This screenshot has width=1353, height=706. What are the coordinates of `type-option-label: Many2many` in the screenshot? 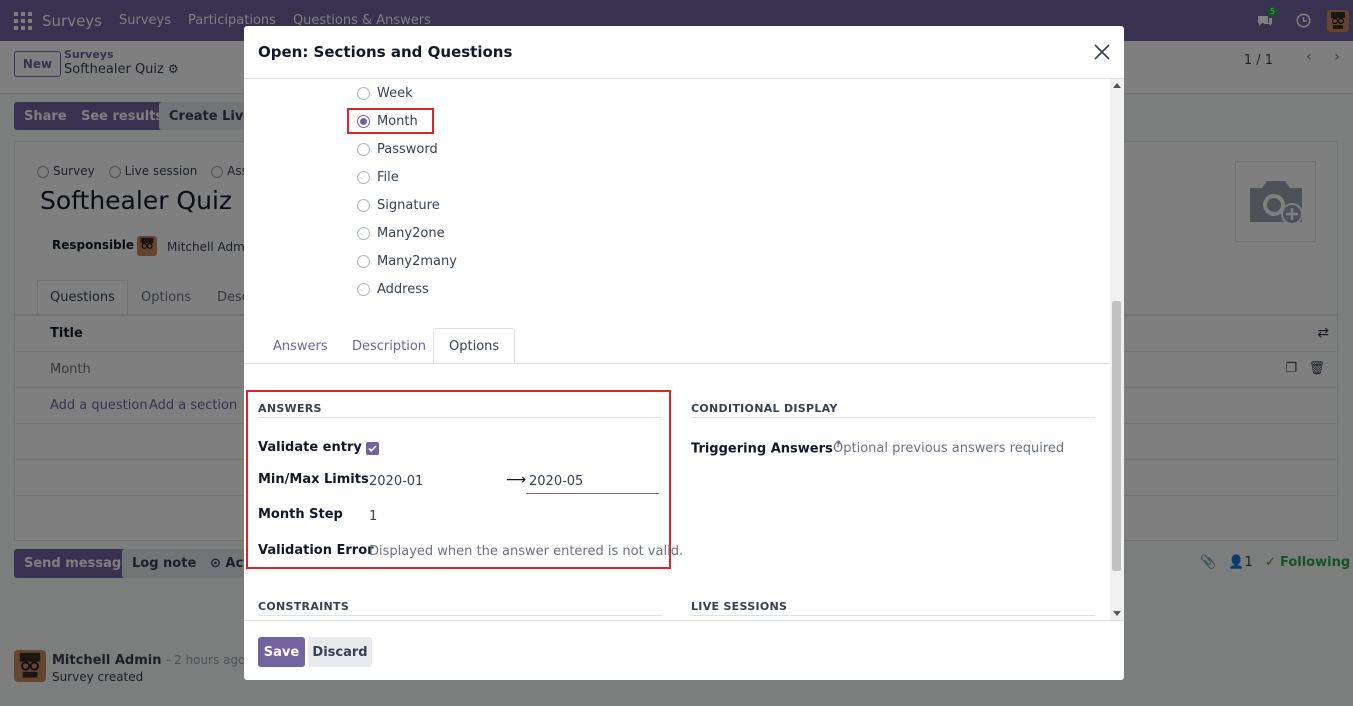 It's located at (417, 261).